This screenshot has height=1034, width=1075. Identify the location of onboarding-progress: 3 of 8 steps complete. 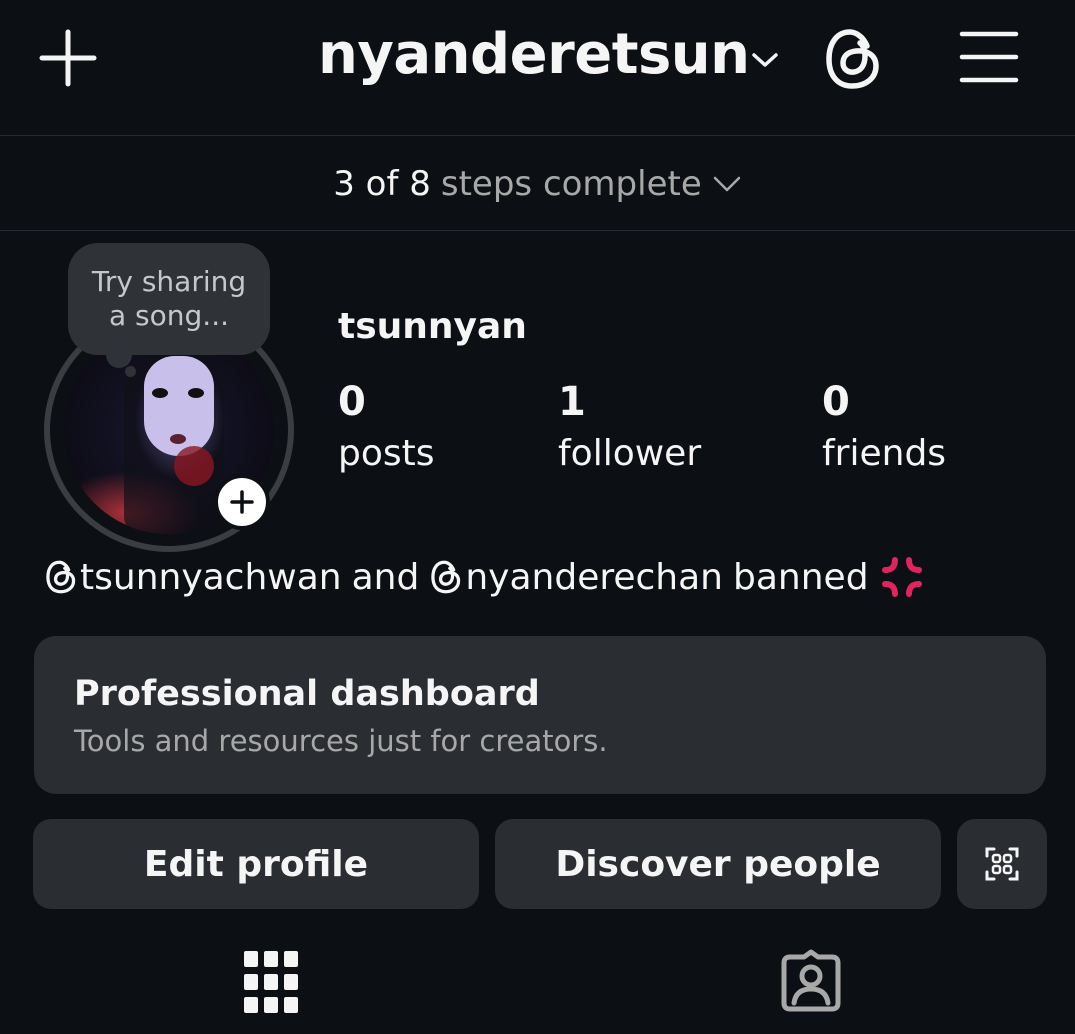
(537, 184).